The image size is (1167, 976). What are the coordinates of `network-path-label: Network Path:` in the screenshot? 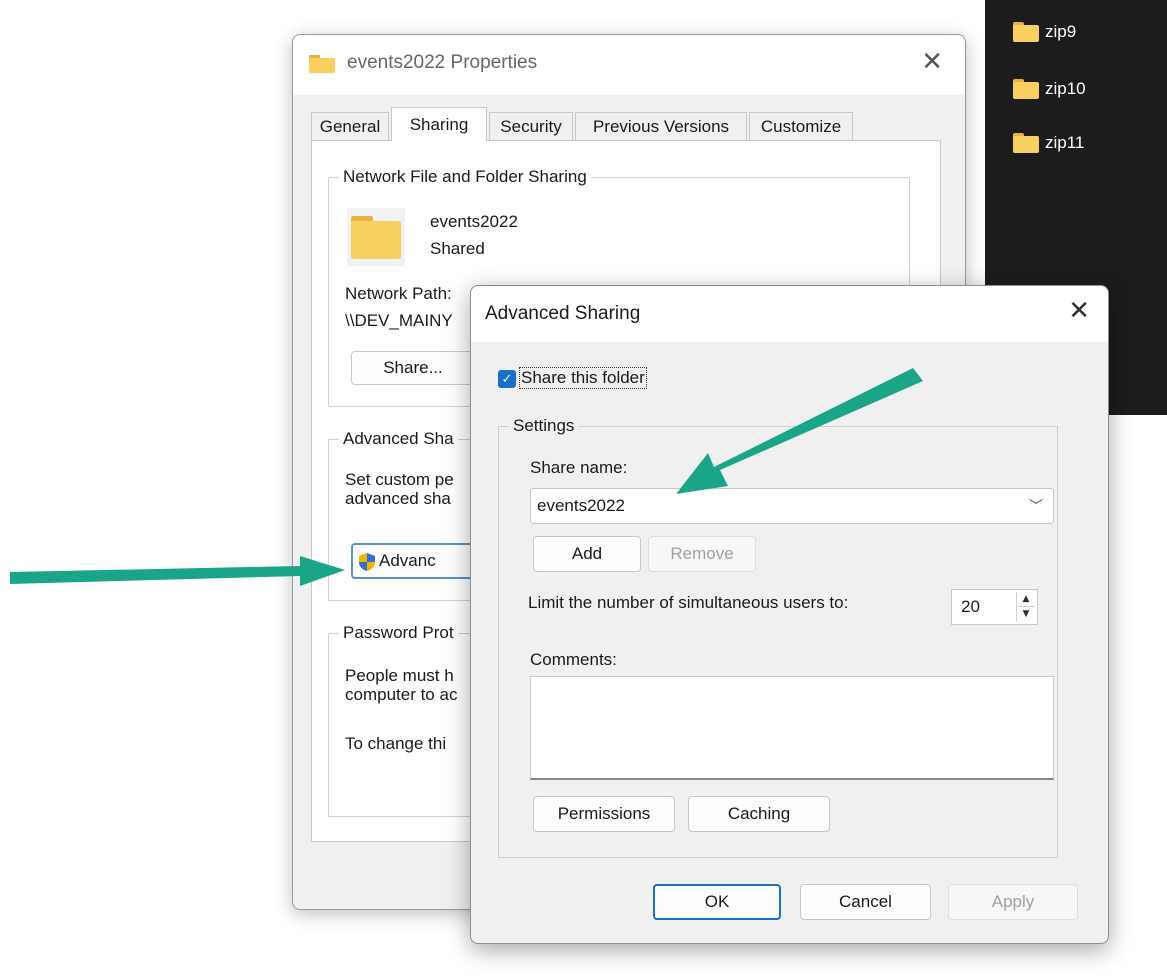 It's located at (398, 293).